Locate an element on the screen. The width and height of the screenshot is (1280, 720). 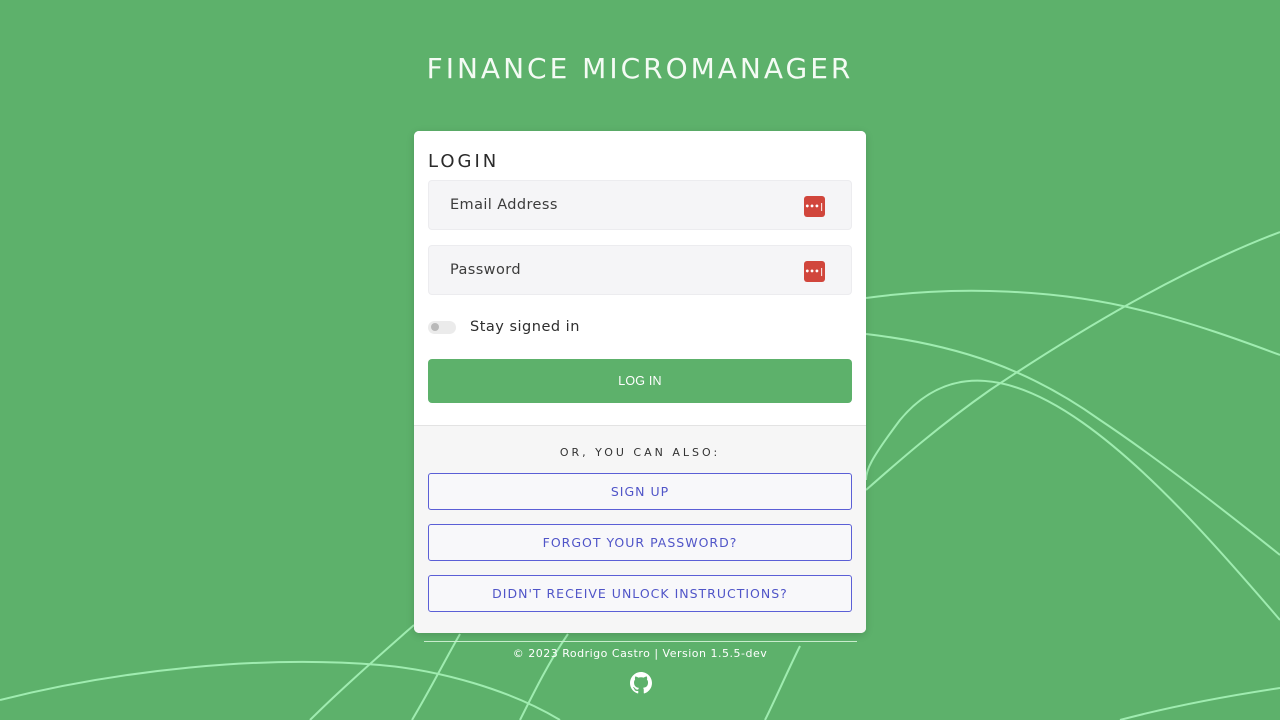
log-in-button: LOG IN is located at coordinates (640, 381).